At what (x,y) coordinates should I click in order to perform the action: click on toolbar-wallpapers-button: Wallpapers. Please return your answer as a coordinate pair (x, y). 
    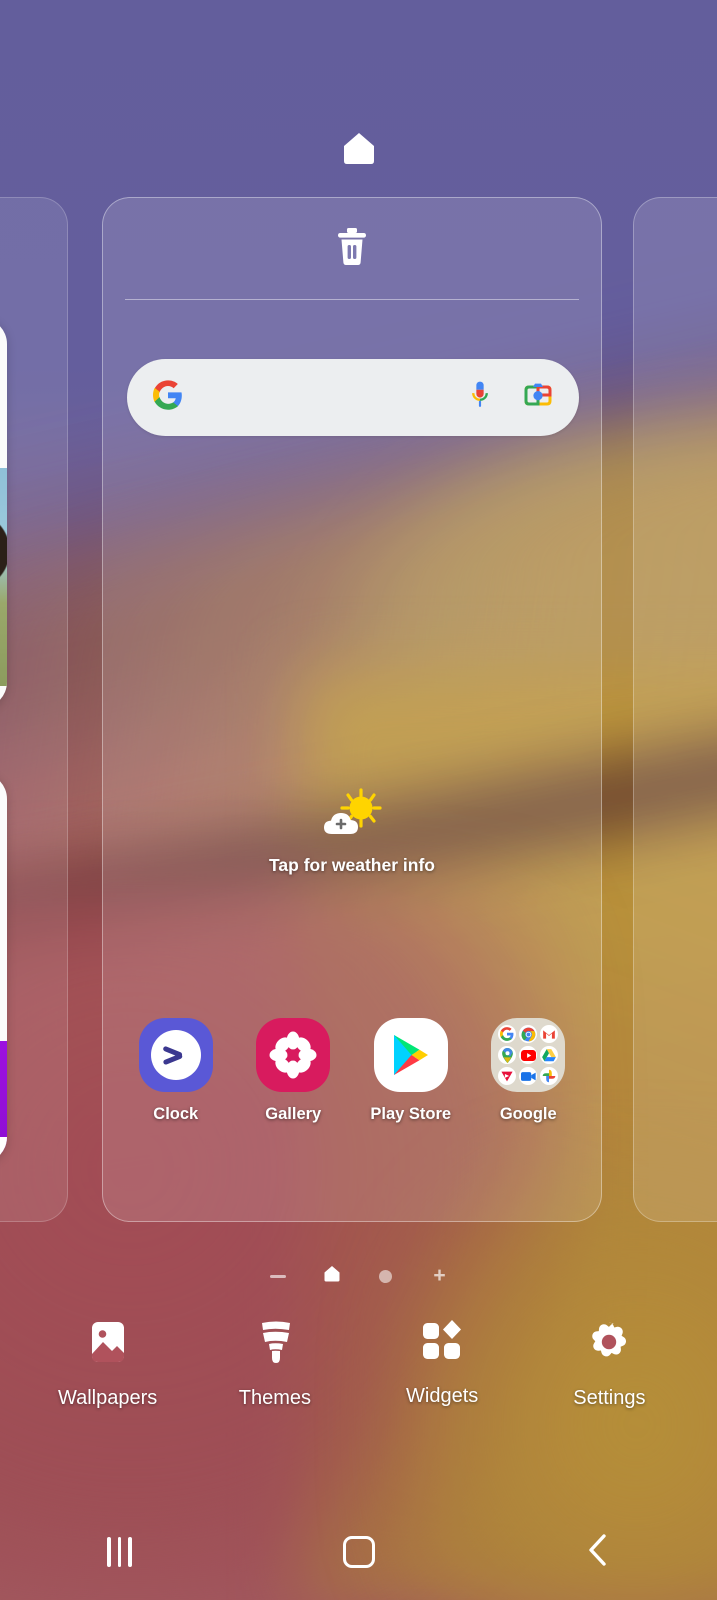
    Looking at the image, I should click on (108, 1365).